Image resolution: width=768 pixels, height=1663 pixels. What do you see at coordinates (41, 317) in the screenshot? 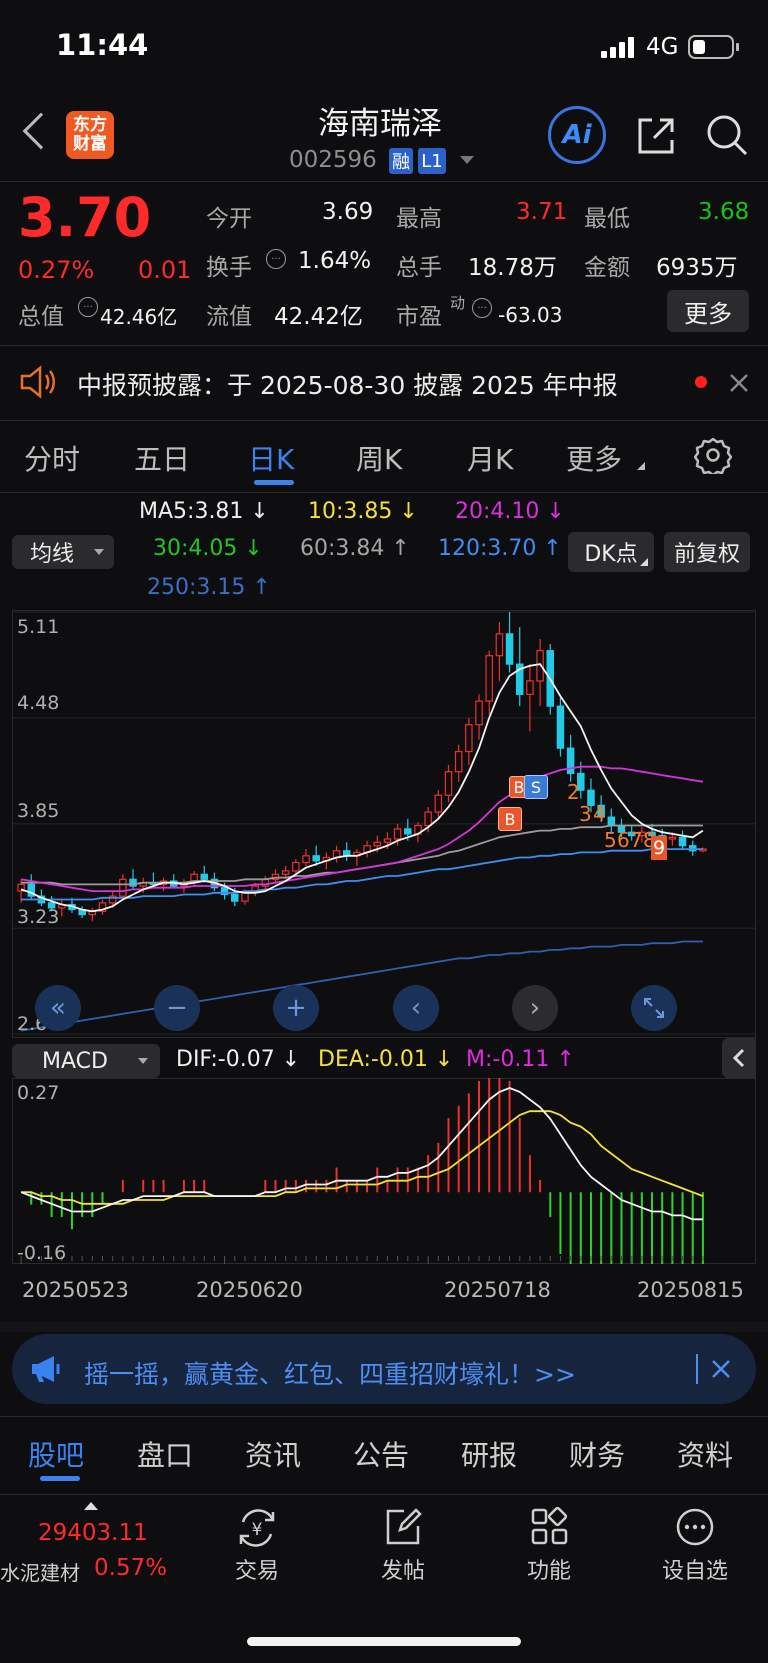
I see `total-cap-label: 总值` at bounding box center [41, 317].